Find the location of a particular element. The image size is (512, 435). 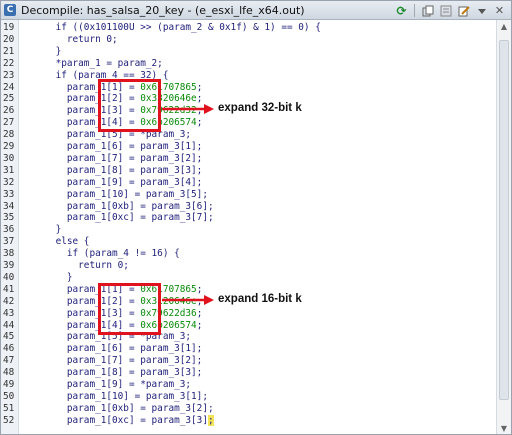

annotation-expand-16bit: expand 16-bit k is located at coordinates (260, 299).